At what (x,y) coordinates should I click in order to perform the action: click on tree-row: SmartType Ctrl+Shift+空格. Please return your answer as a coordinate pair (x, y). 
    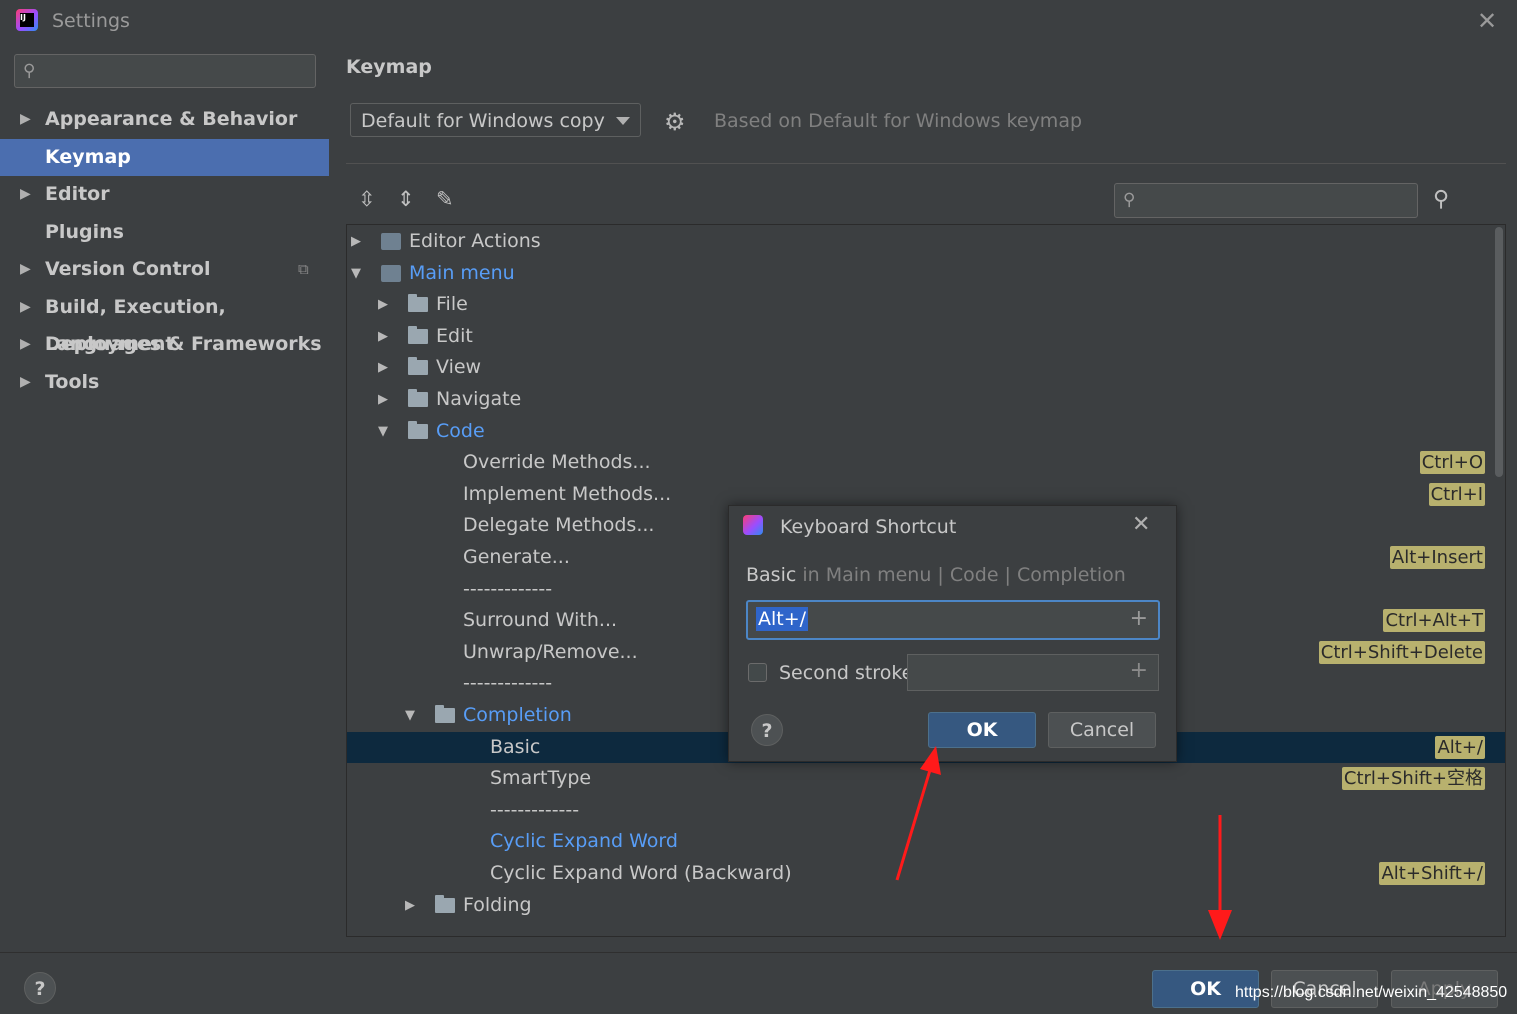
    Looking at the image, I should click on (926, 778).